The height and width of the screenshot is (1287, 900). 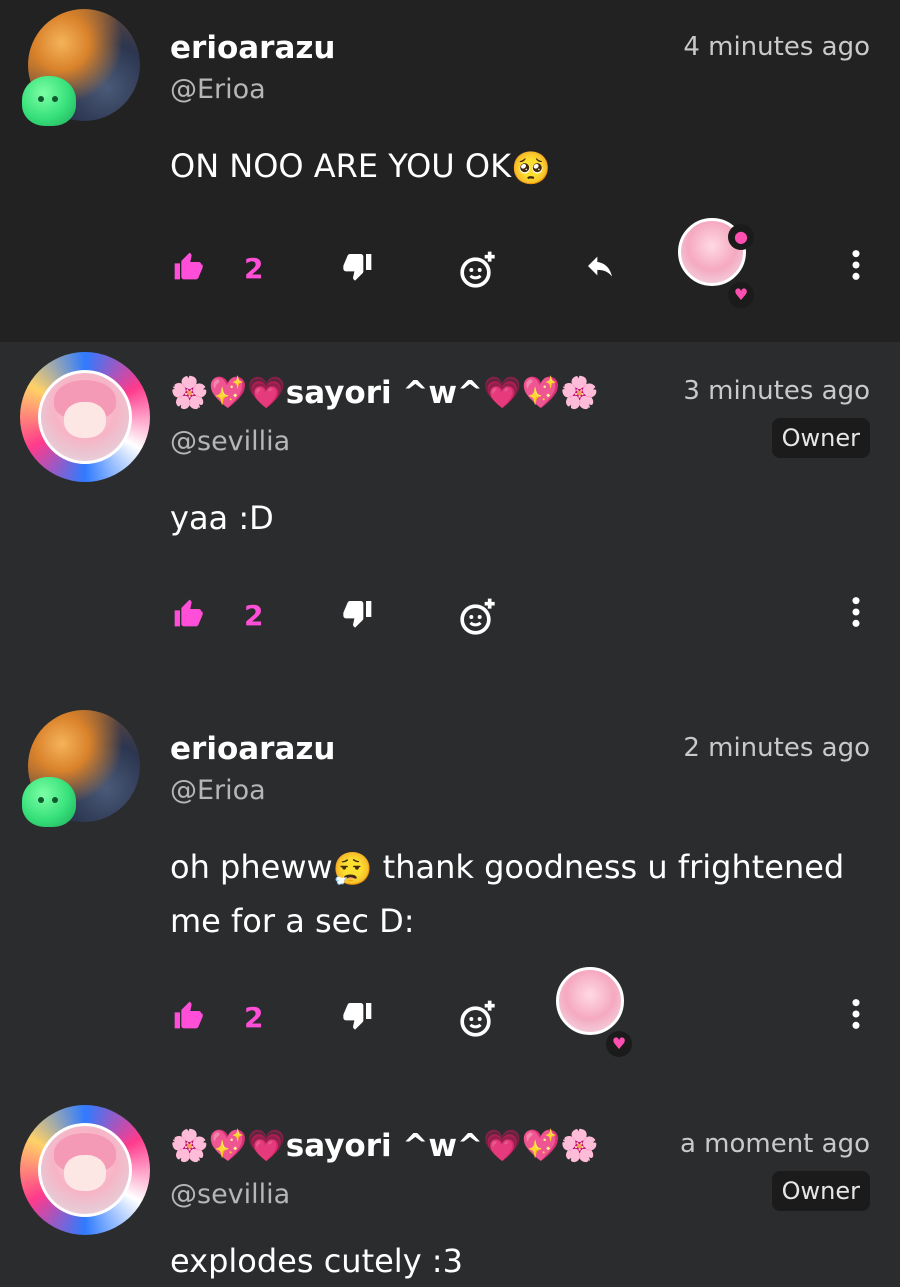 What do you see at coordinates (531, 168) in the screenshot?
I see `pleading-face-emoji: 🥺` at bounding box center [531, 168].